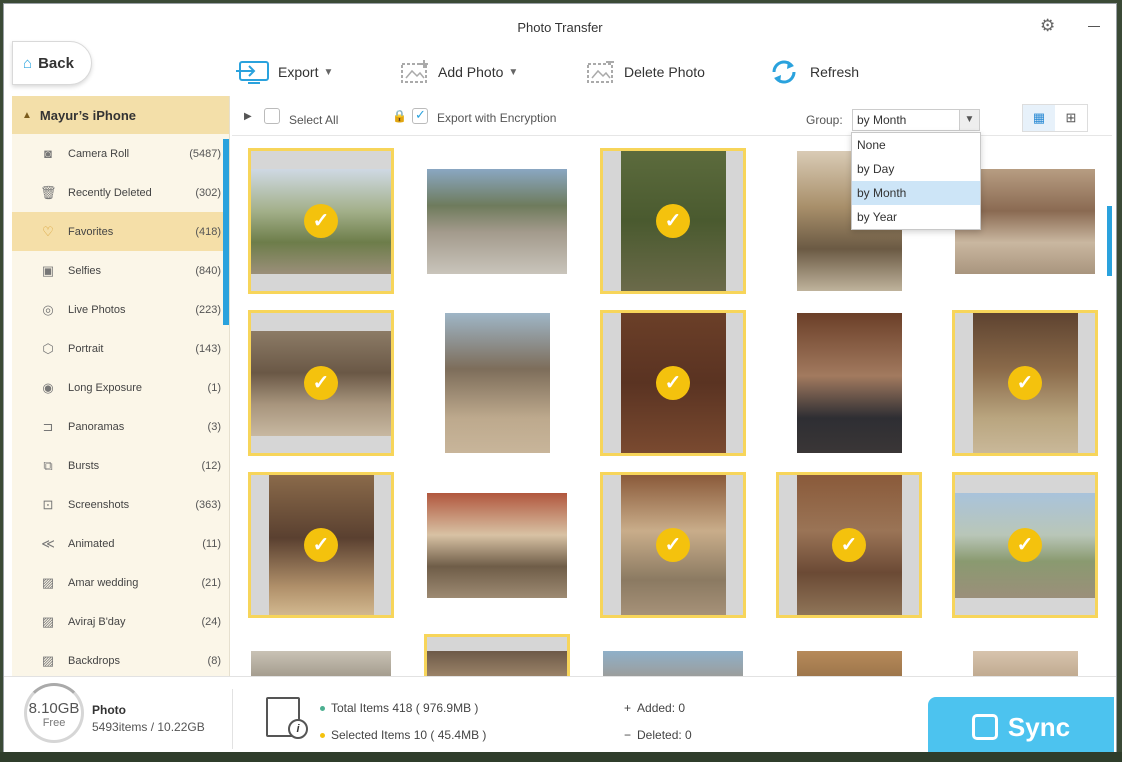  Describe the element at coordinates (211, 621) in the screenshot. I see `sidebar-item-count: (24)` at that location.